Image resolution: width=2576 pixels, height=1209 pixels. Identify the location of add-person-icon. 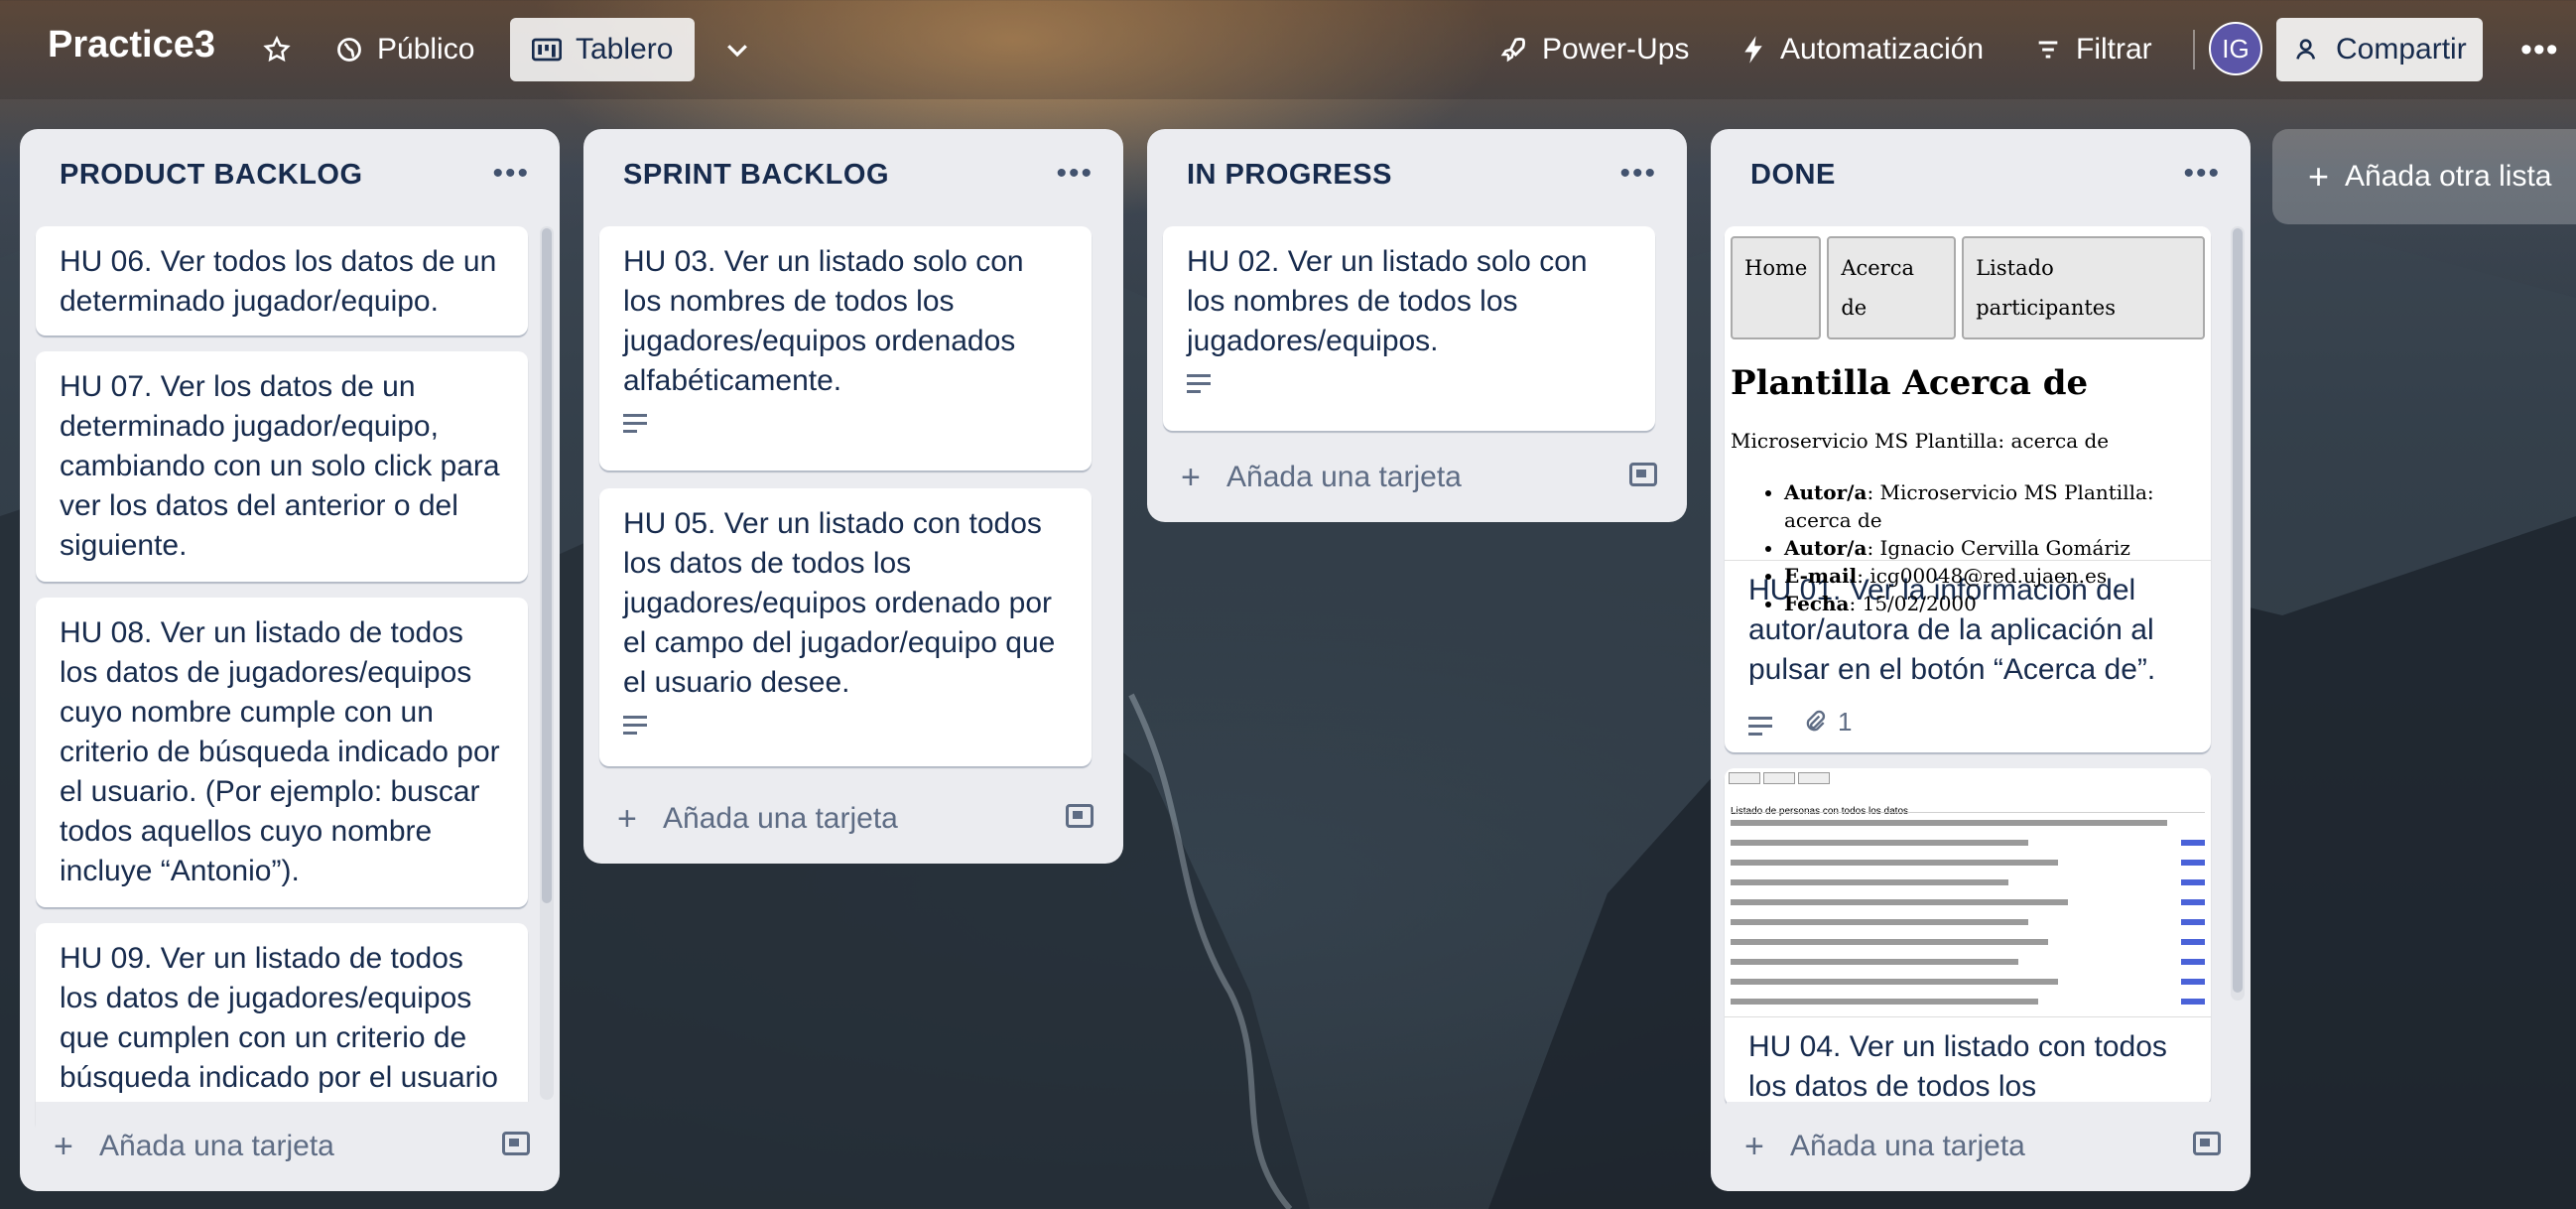
(2306, 49).